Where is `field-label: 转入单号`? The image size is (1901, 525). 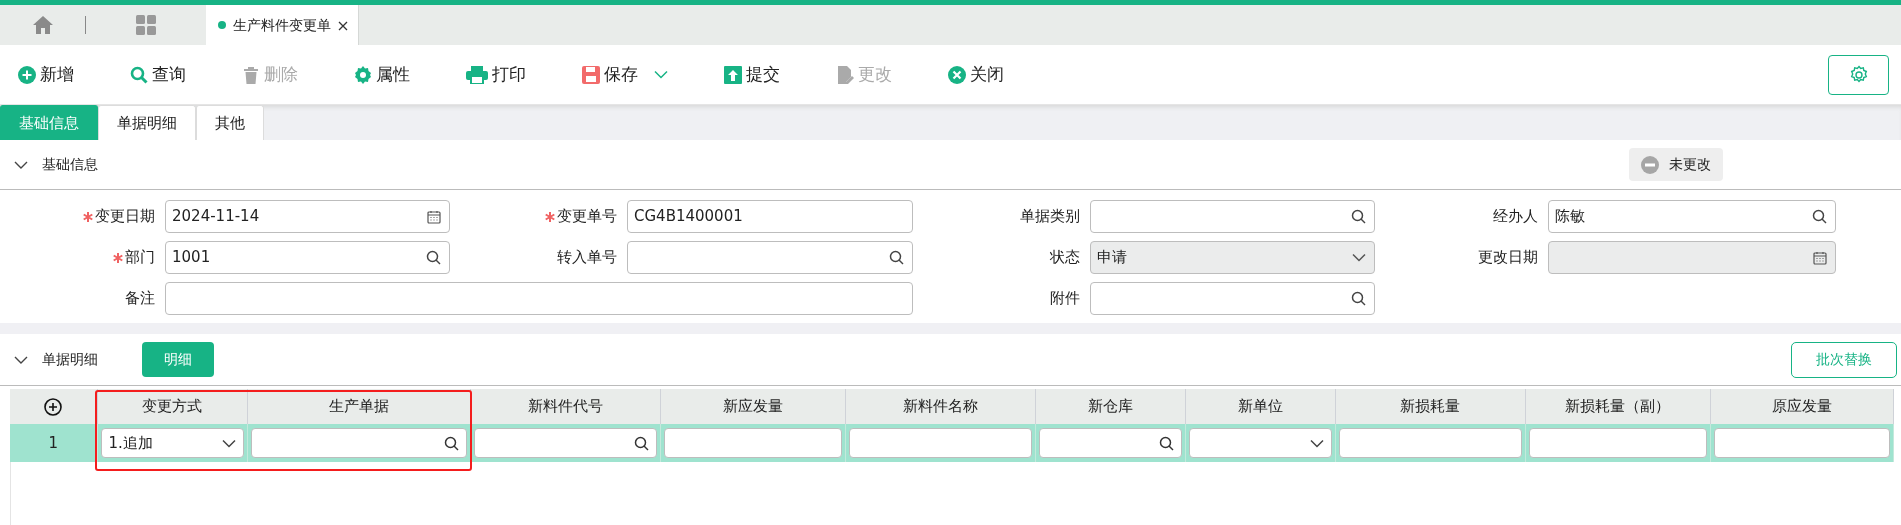
field-label: 转入单号 is located at coordinates (587, 258).